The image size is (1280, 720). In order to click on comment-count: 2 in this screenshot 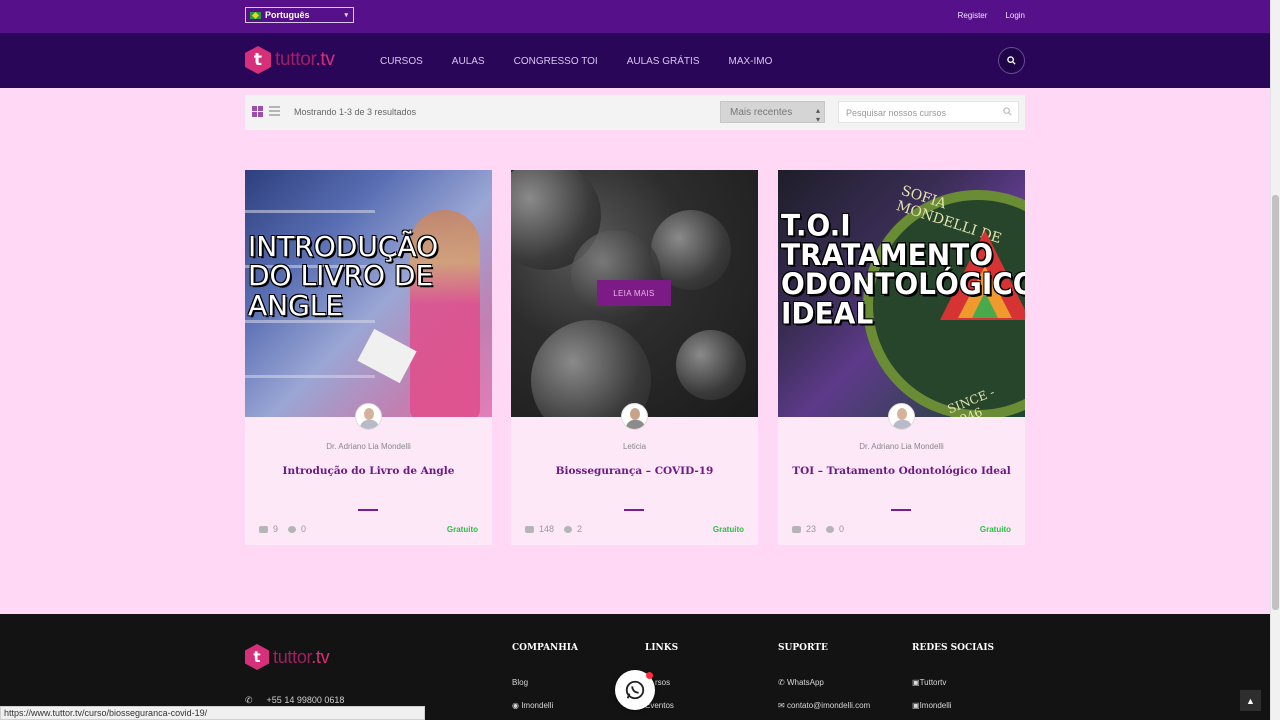, I will do `click(580, 529)`.